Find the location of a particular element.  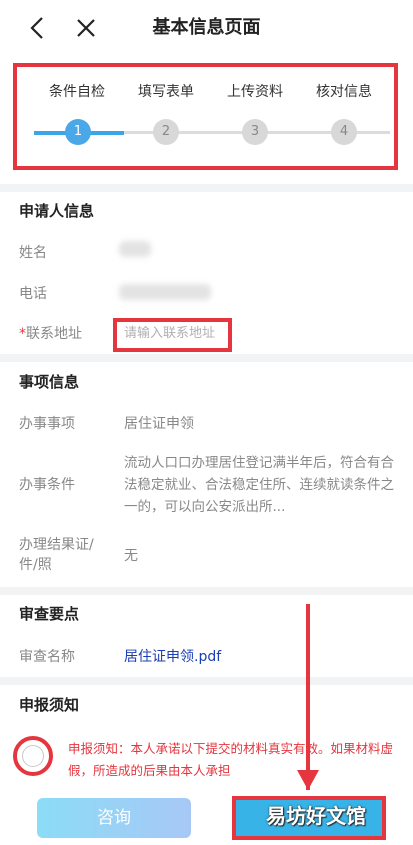

annotation-arrow-head is located at coordinates (308, 780).